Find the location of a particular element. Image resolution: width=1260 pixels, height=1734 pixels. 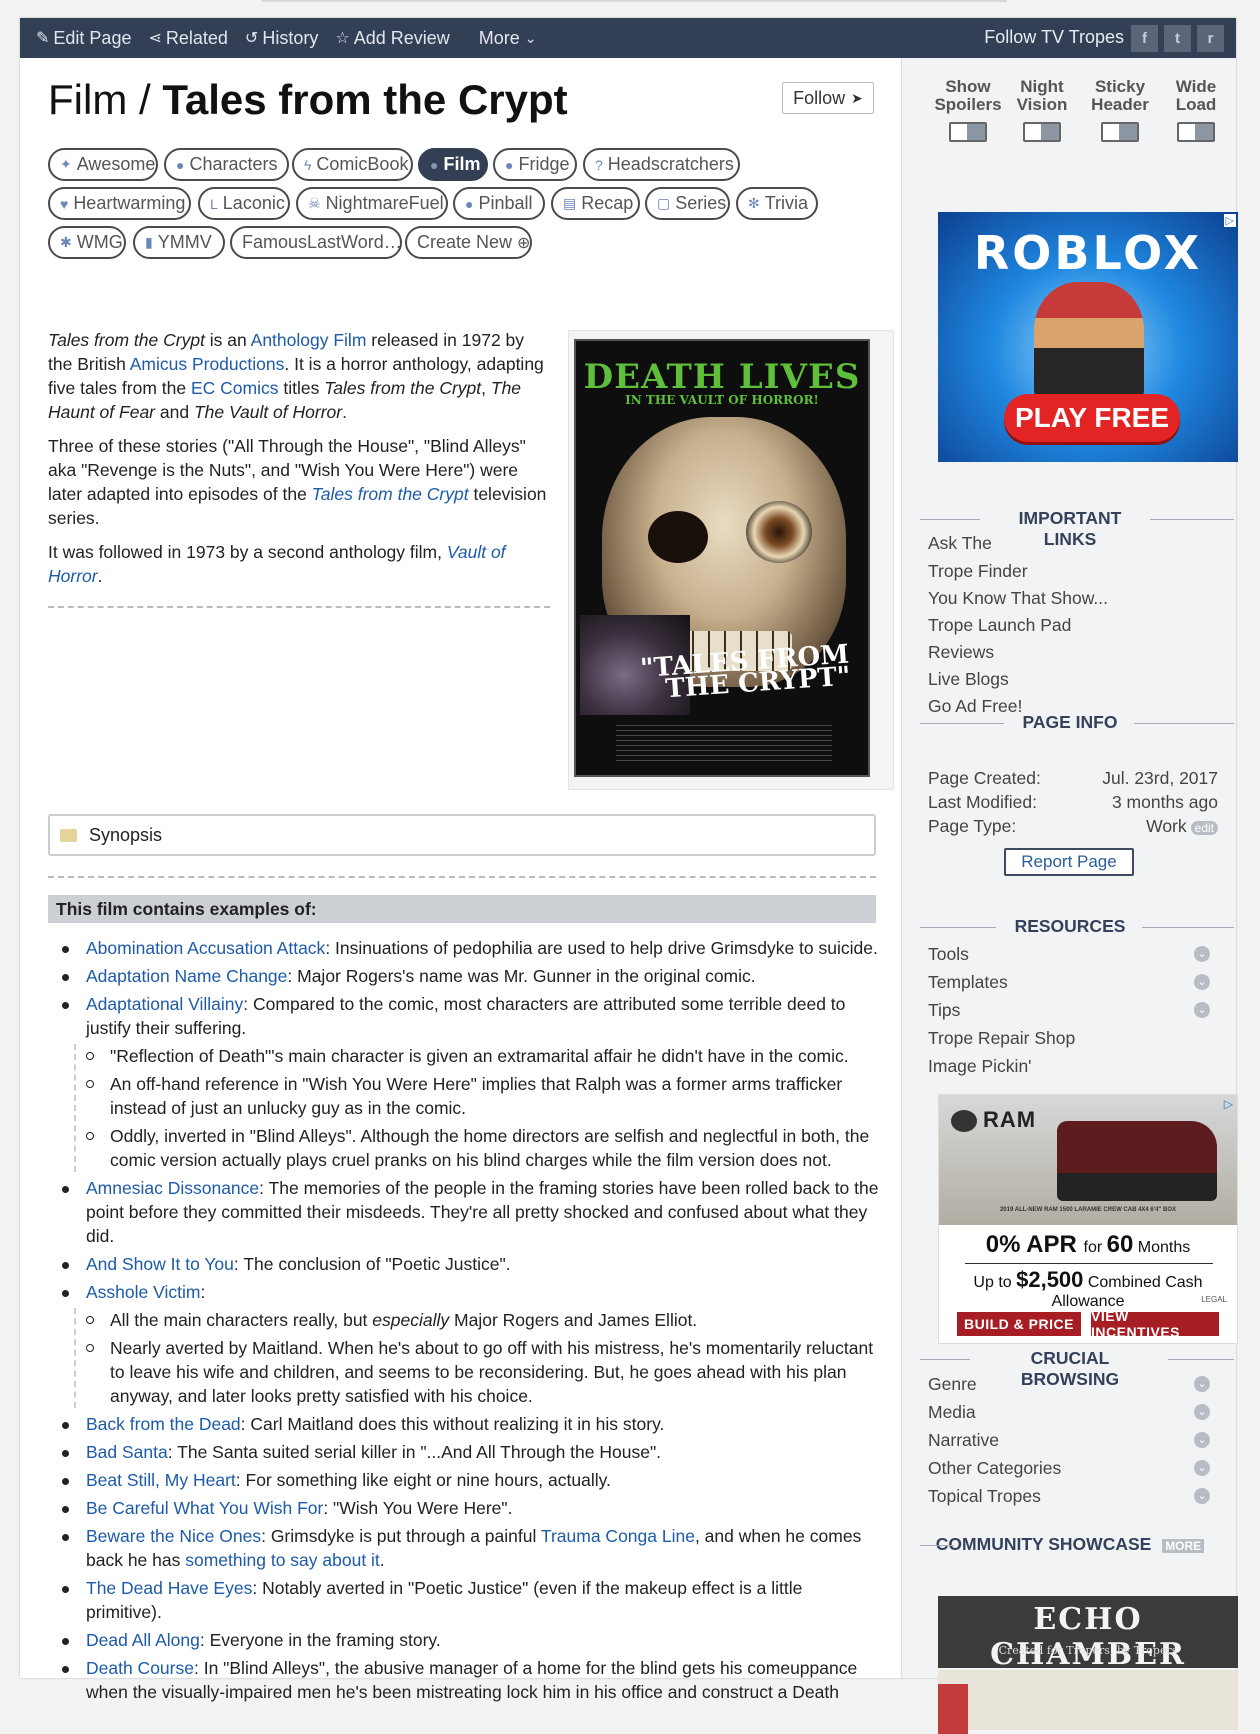

trope-link: The Dead Have Eyes is located at coordinates (169, 1588).